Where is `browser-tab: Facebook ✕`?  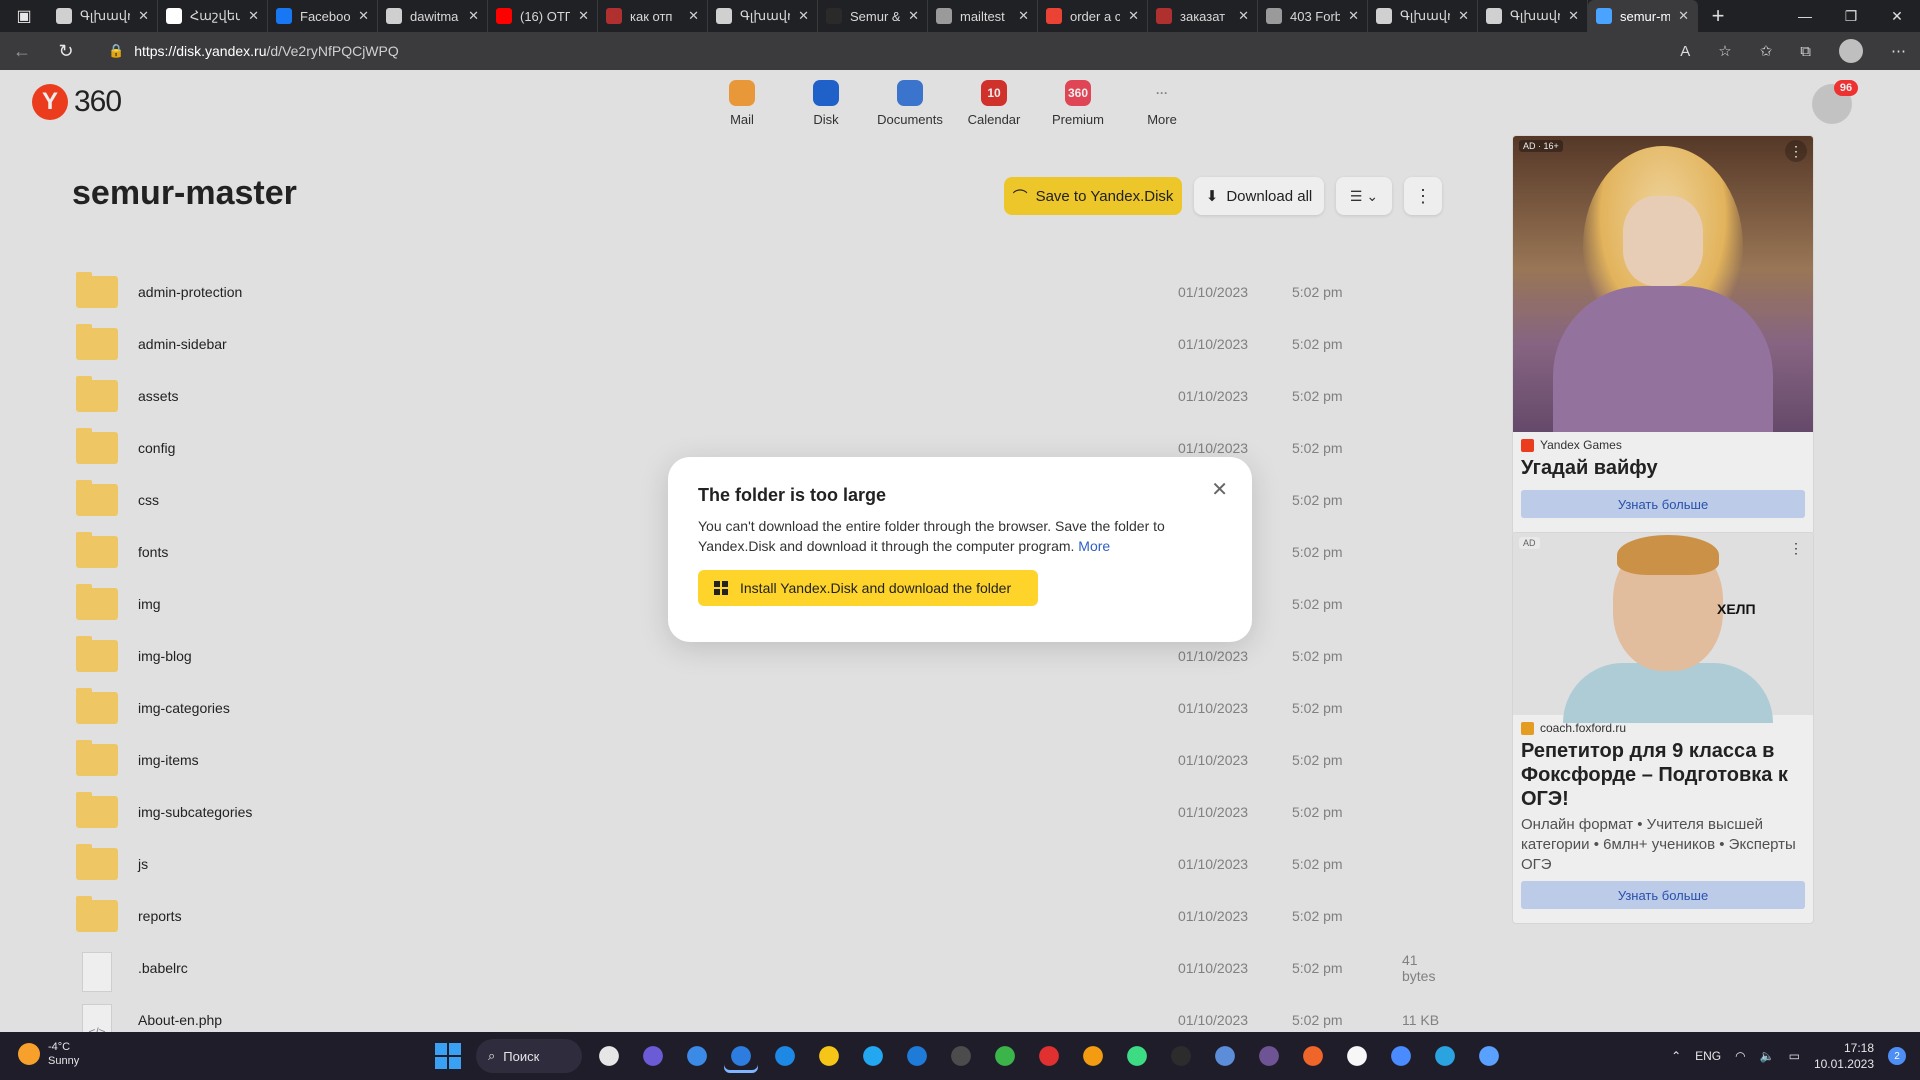
browser-tab: Facebook ✕ is located at coordinates (323, 16).